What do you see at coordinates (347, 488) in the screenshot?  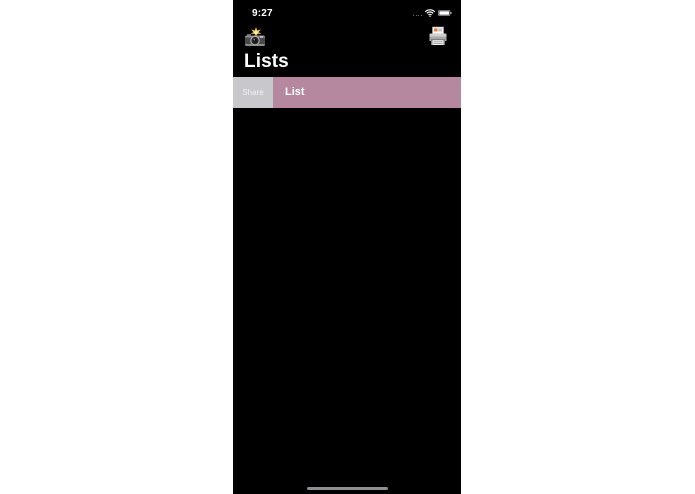 I see `home-indicator` at bounding box center [347, 488].